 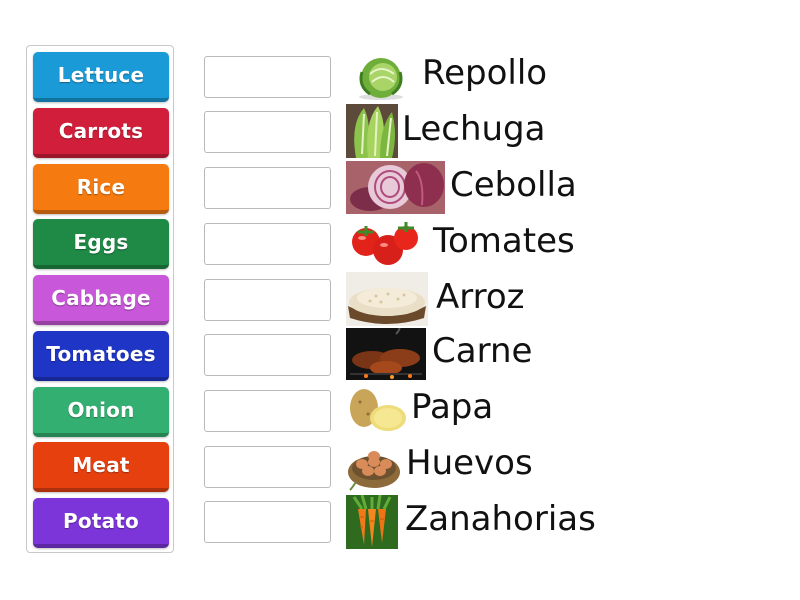 What do you see at coordinates (480, 297) in the screenshot?
I see `word-label: Arroz` at bounding box center [480, 297].